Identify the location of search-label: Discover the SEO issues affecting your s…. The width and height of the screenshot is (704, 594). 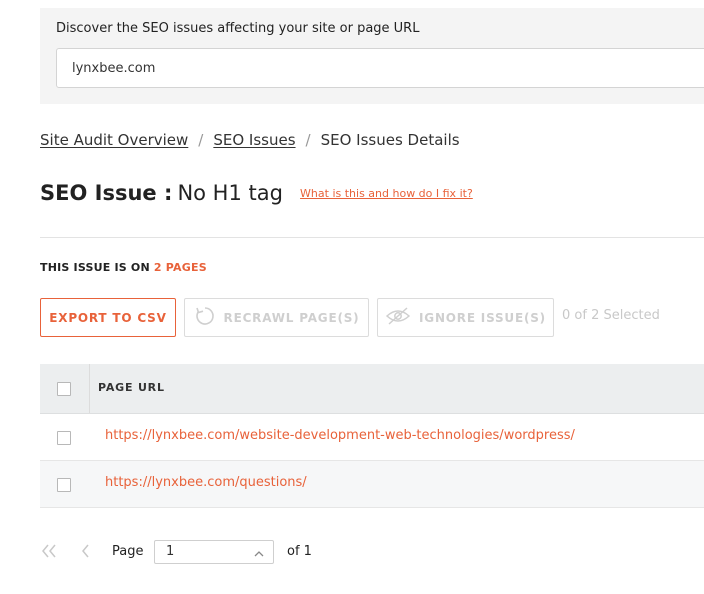
(238, 28).